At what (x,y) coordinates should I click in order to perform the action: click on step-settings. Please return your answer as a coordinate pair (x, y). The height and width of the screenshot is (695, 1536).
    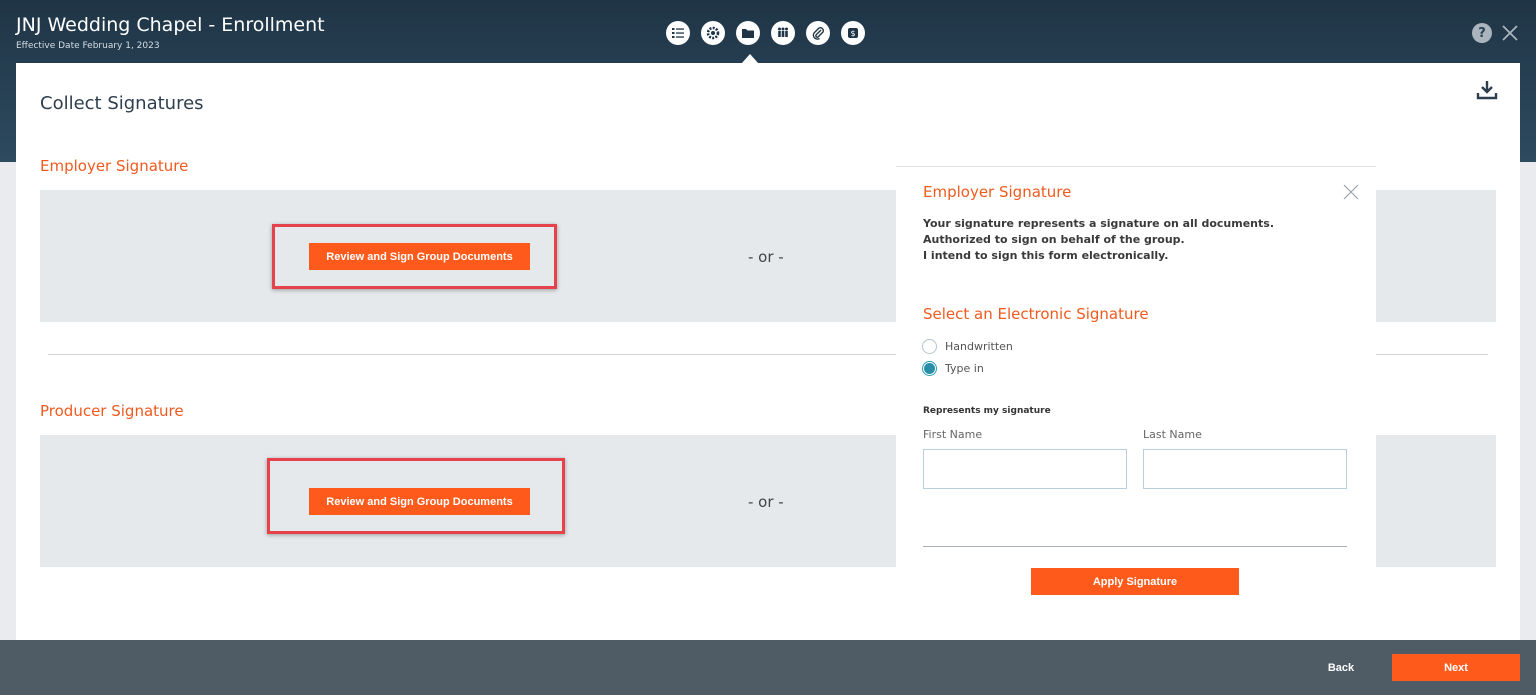
    Looking at the image, I should click on (713, 33).